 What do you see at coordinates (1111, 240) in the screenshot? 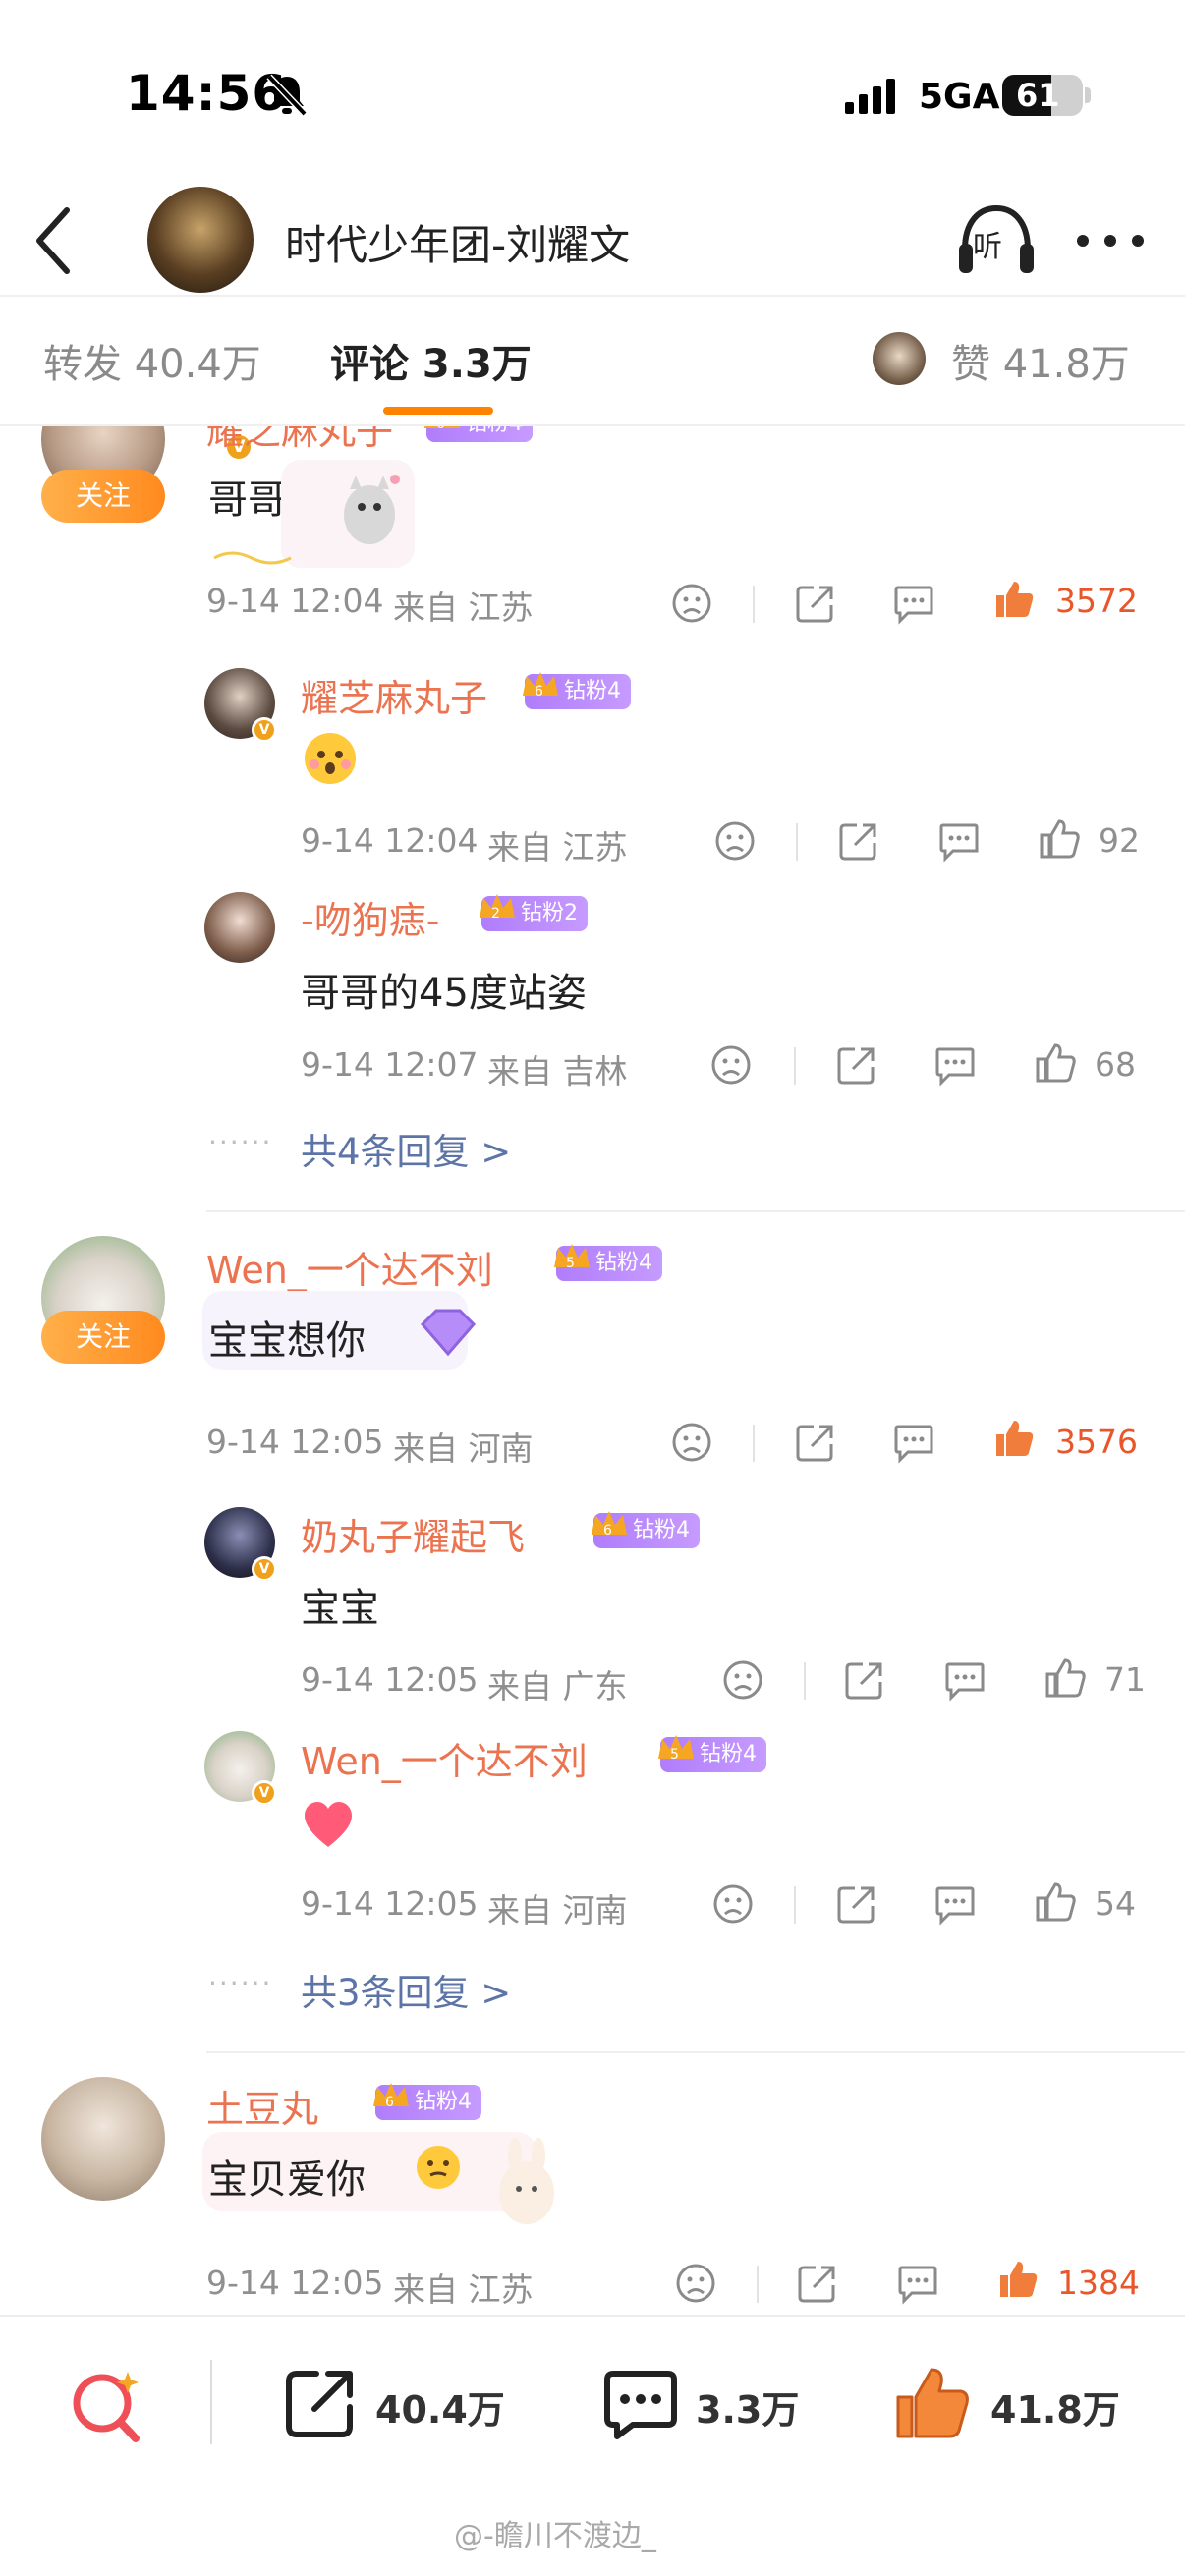
I see `more-icon` at bounding box center [1111, 240].